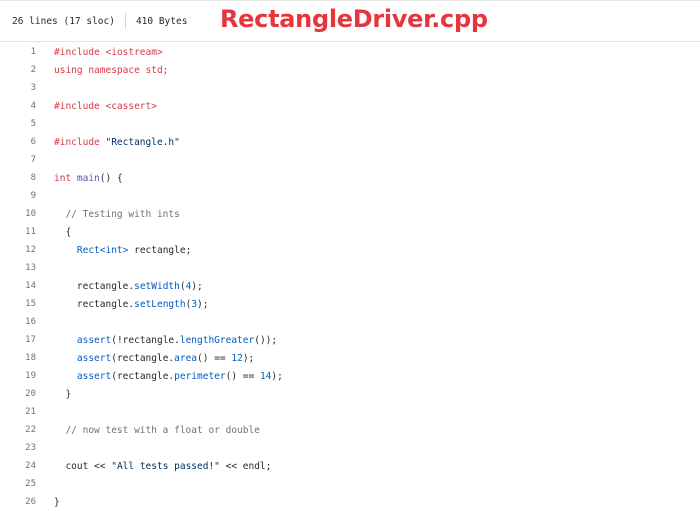 The image size is (700, 511). What do you see at coordinates (242, 376) in the screenshot?
I see `operator: () ==` at bounding box center [242, 376].